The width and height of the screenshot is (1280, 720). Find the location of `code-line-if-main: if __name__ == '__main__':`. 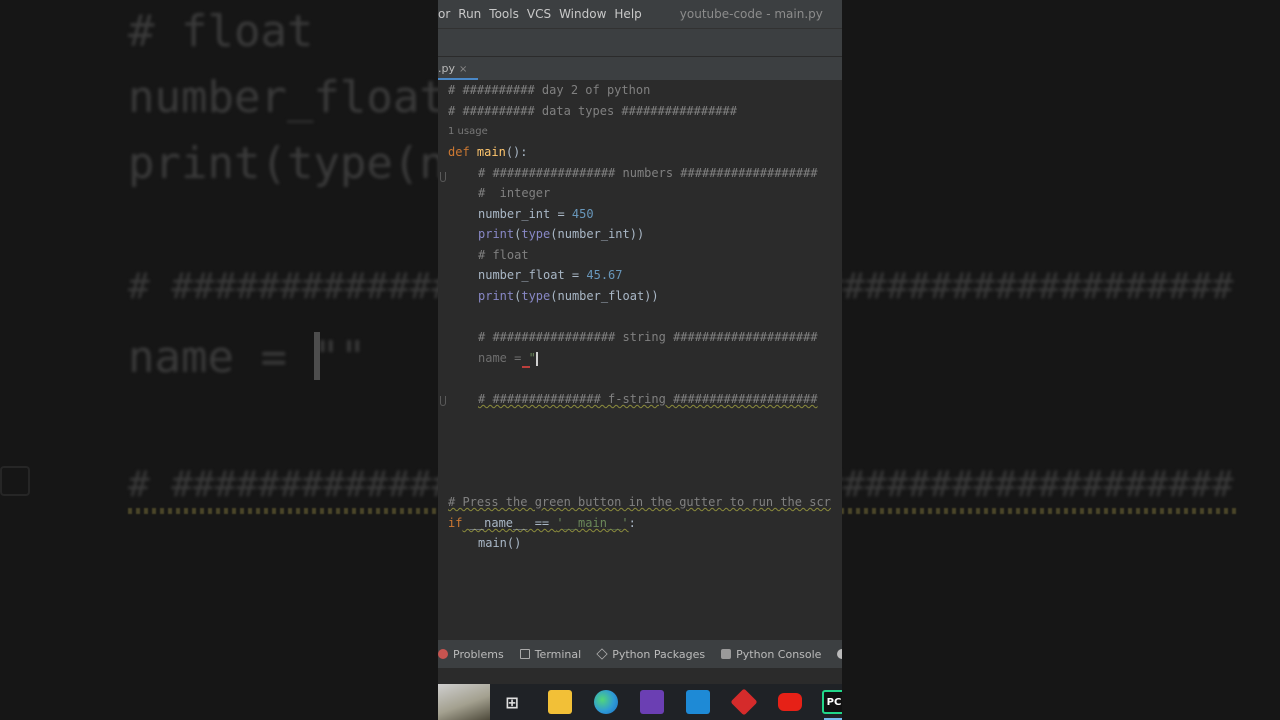

code-line-if-main: if __name__ == '__main__': is located at coordinates (542, 523).